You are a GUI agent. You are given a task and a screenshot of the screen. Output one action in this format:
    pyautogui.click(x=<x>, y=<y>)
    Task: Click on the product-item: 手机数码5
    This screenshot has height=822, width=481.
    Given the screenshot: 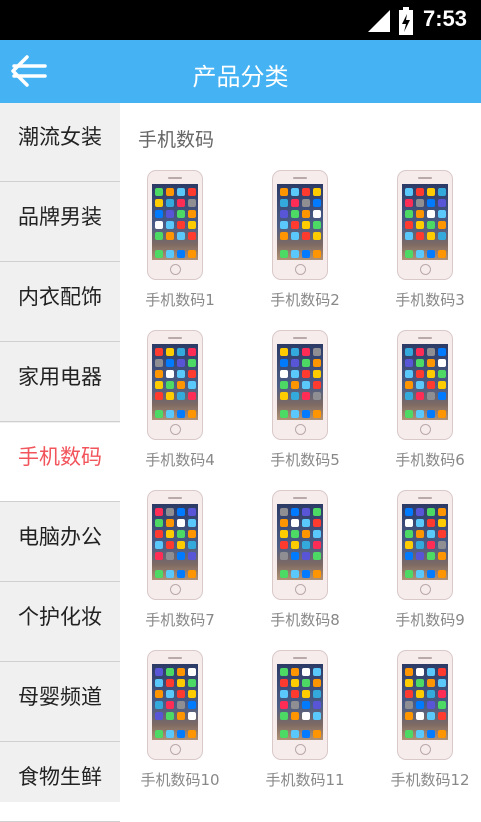 What is the action you would take?
    pyautogui.click(x=305, y=405)
    